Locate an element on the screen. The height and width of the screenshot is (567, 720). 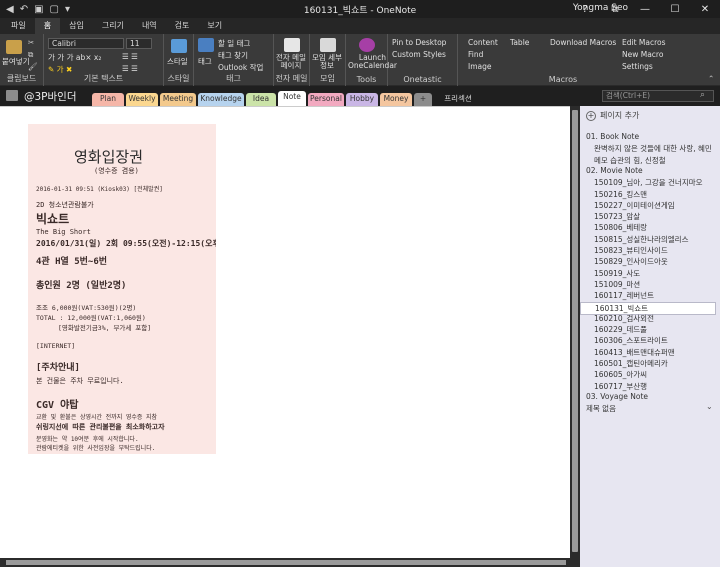
page-item: 완벽하지 않은 것들에 대한 사랑, 혜민 is located at coordinates (653, 148).